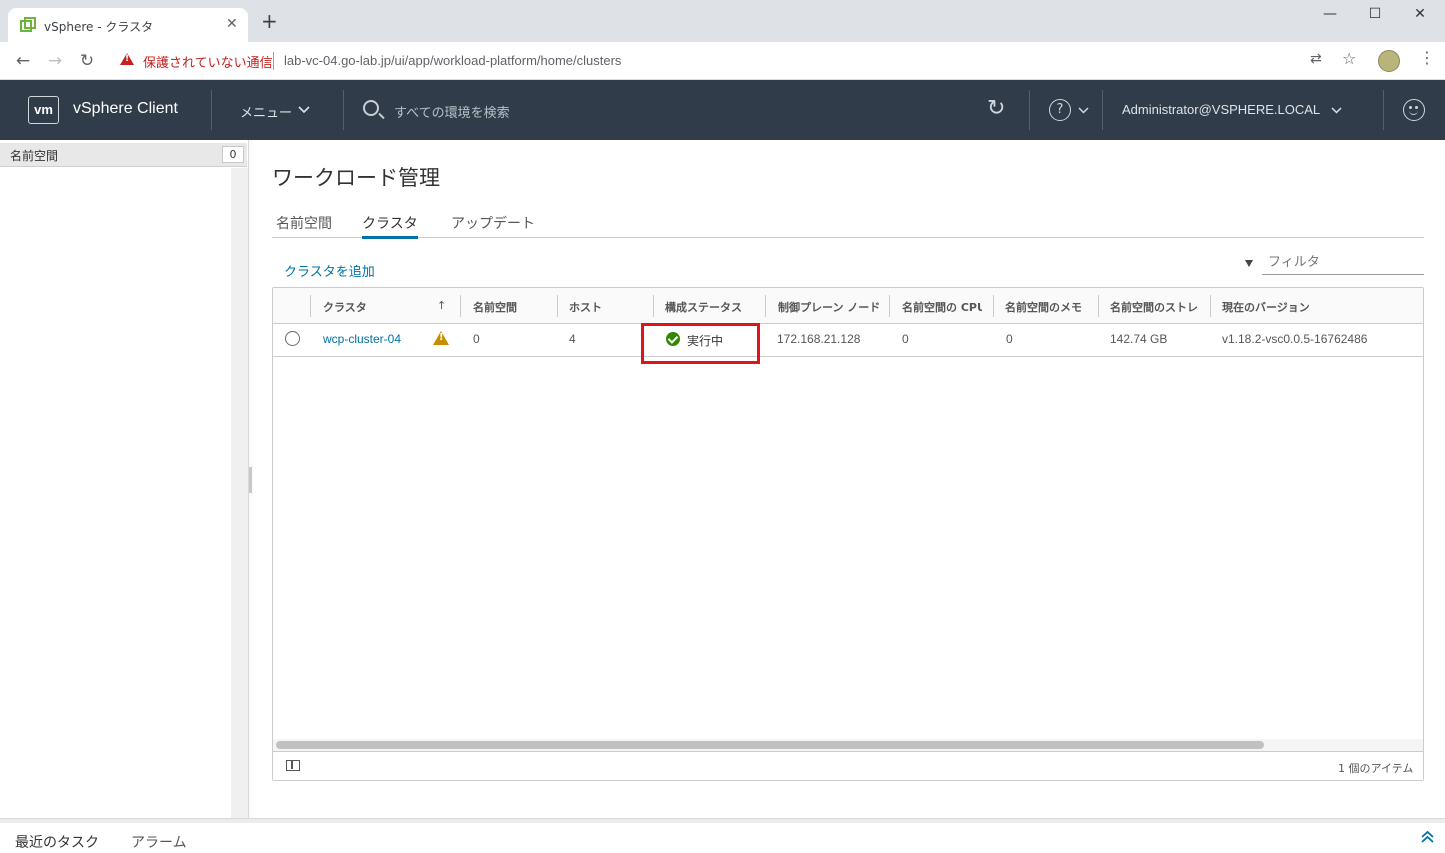 The image size is (1445, 853). Describe the element at coordinates (345, 307) in the screenshot. I see `column-header-cluster: クラスタ` at that location.